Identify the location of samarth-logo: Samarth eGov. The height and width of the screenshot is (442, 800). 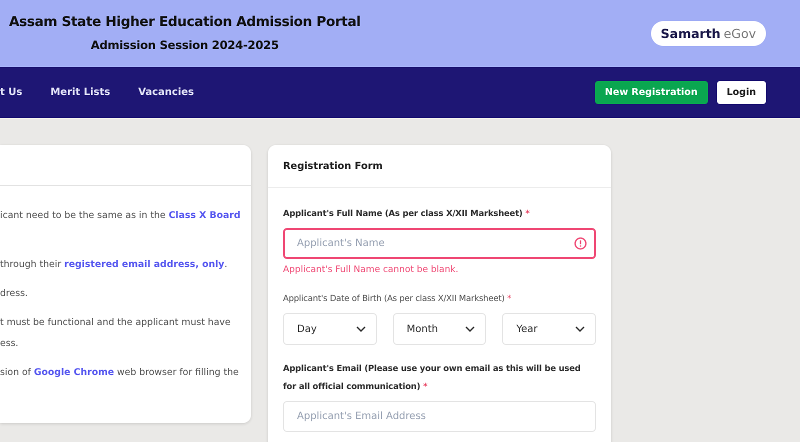
(708, 33).